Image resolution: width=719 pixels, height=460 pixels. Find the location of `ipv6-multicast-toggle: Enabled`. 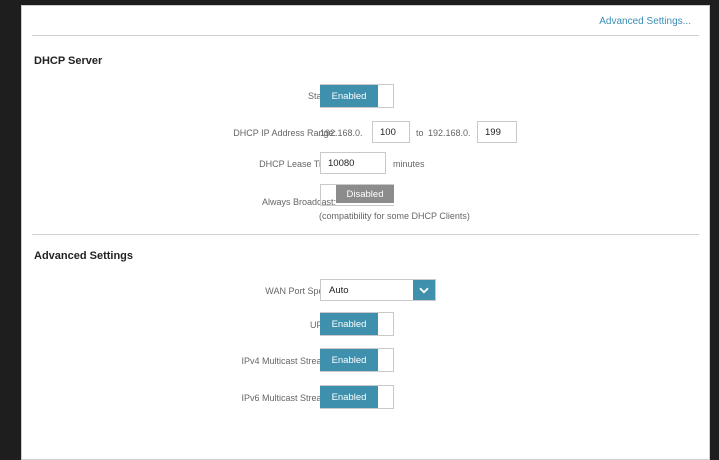

ipv6-multicast-toggle: Enabled is located at coordinates (357, 397).